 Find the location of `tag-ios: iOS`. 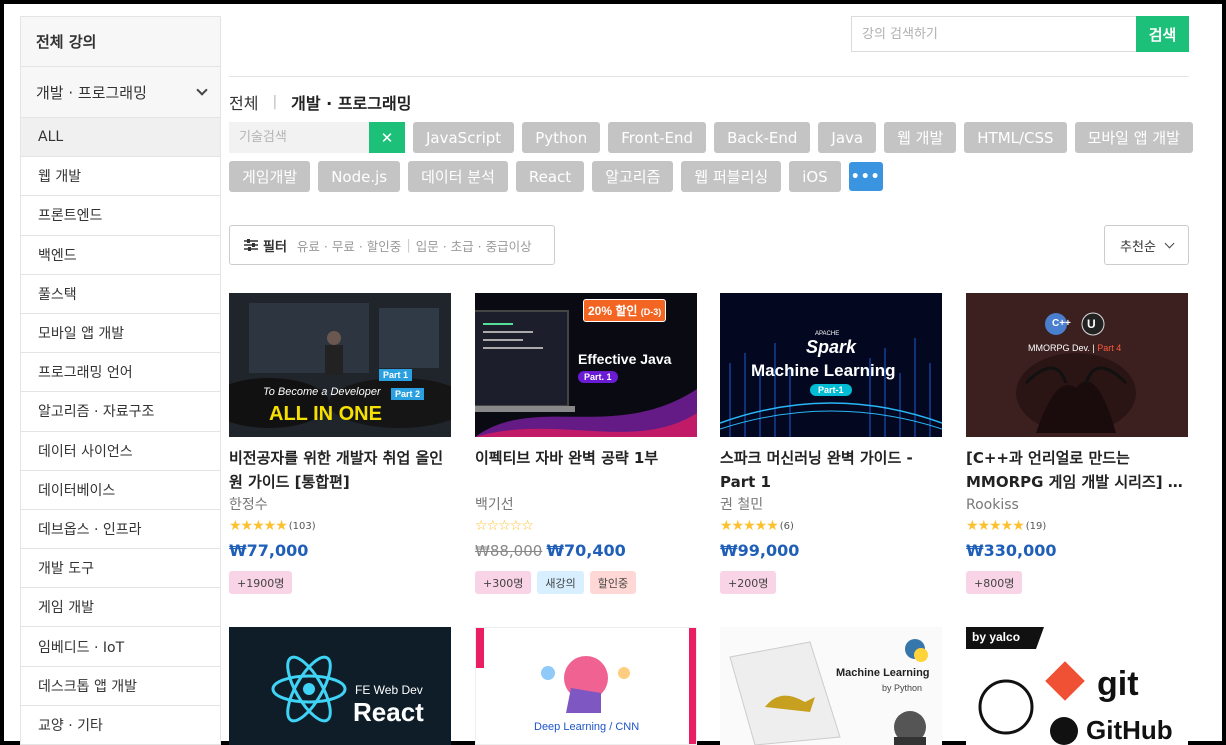

tag-ios: iOS is located at coordinates (815, 176).